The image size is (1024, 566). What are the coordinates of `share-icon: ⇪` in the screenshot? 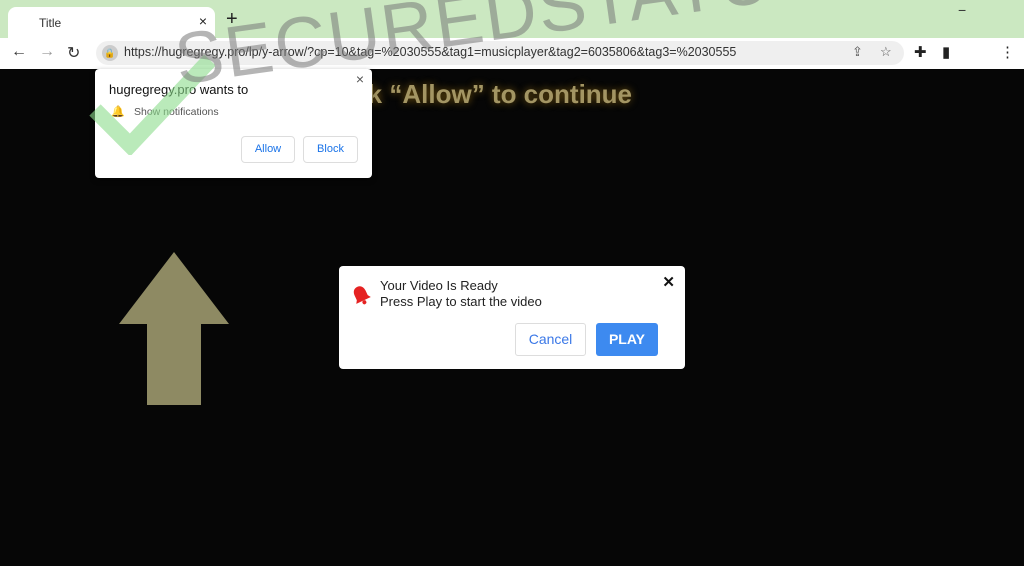 It's located at (857, 52).